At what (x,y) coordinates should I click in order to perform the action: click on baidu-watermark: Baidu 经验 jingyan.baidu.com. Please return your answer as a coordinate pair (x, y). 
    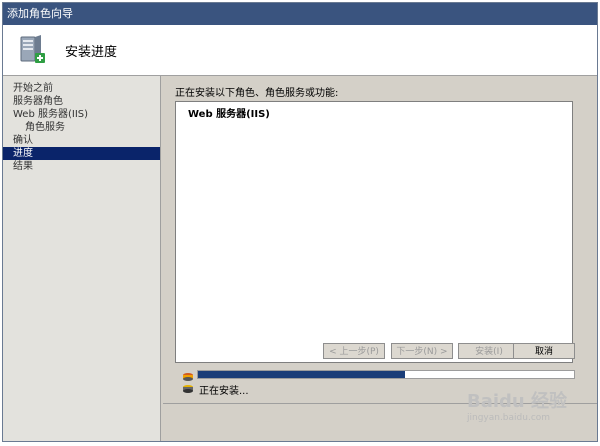
    Looking at the image, I should click on (517, 405).